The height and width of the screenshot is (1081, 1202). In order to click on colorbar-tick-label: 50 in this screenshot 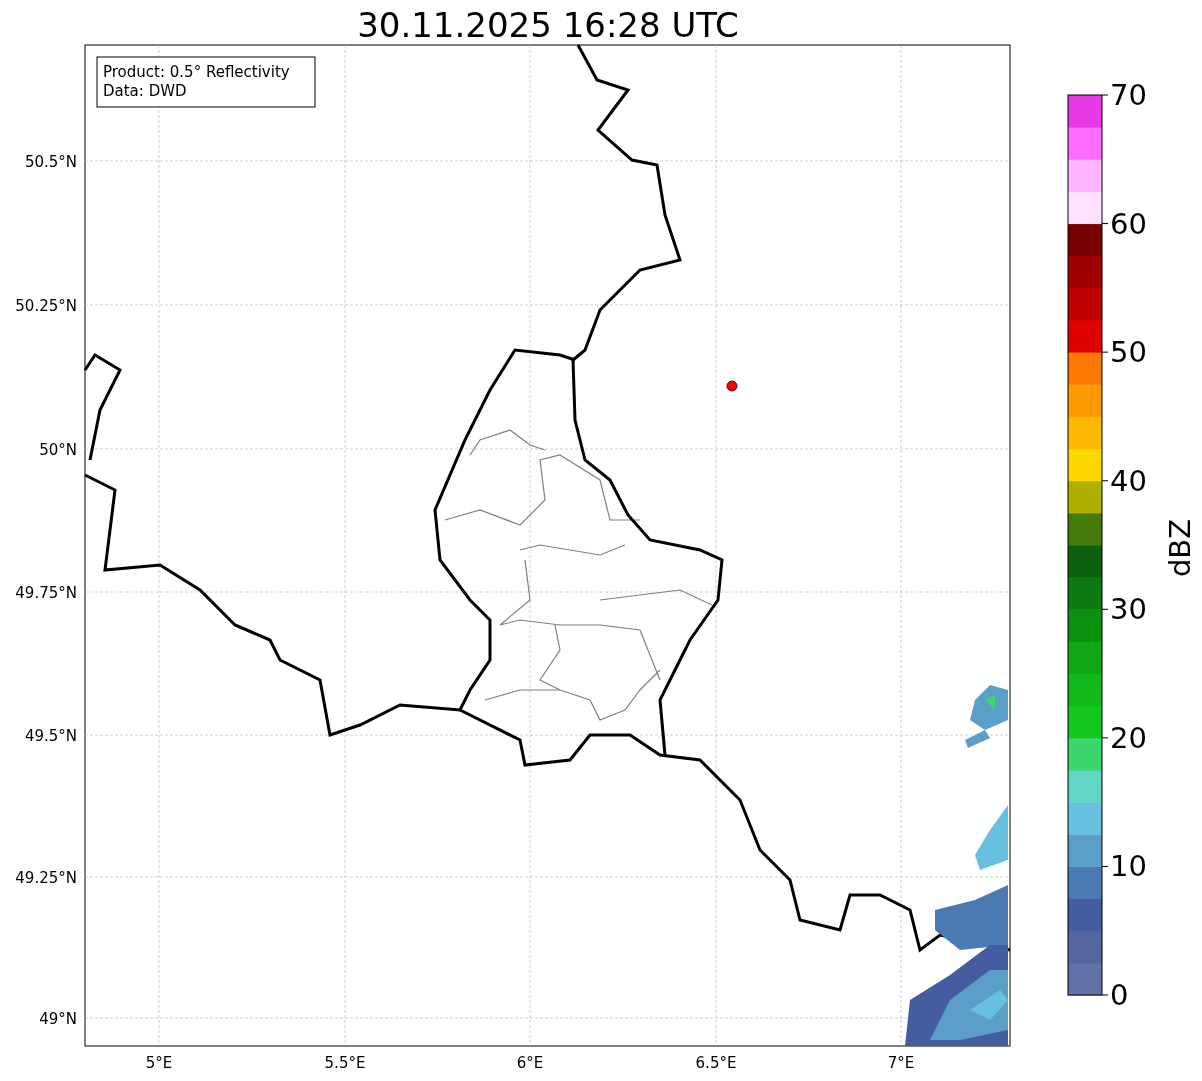, I will do `click(1128, 352)`.